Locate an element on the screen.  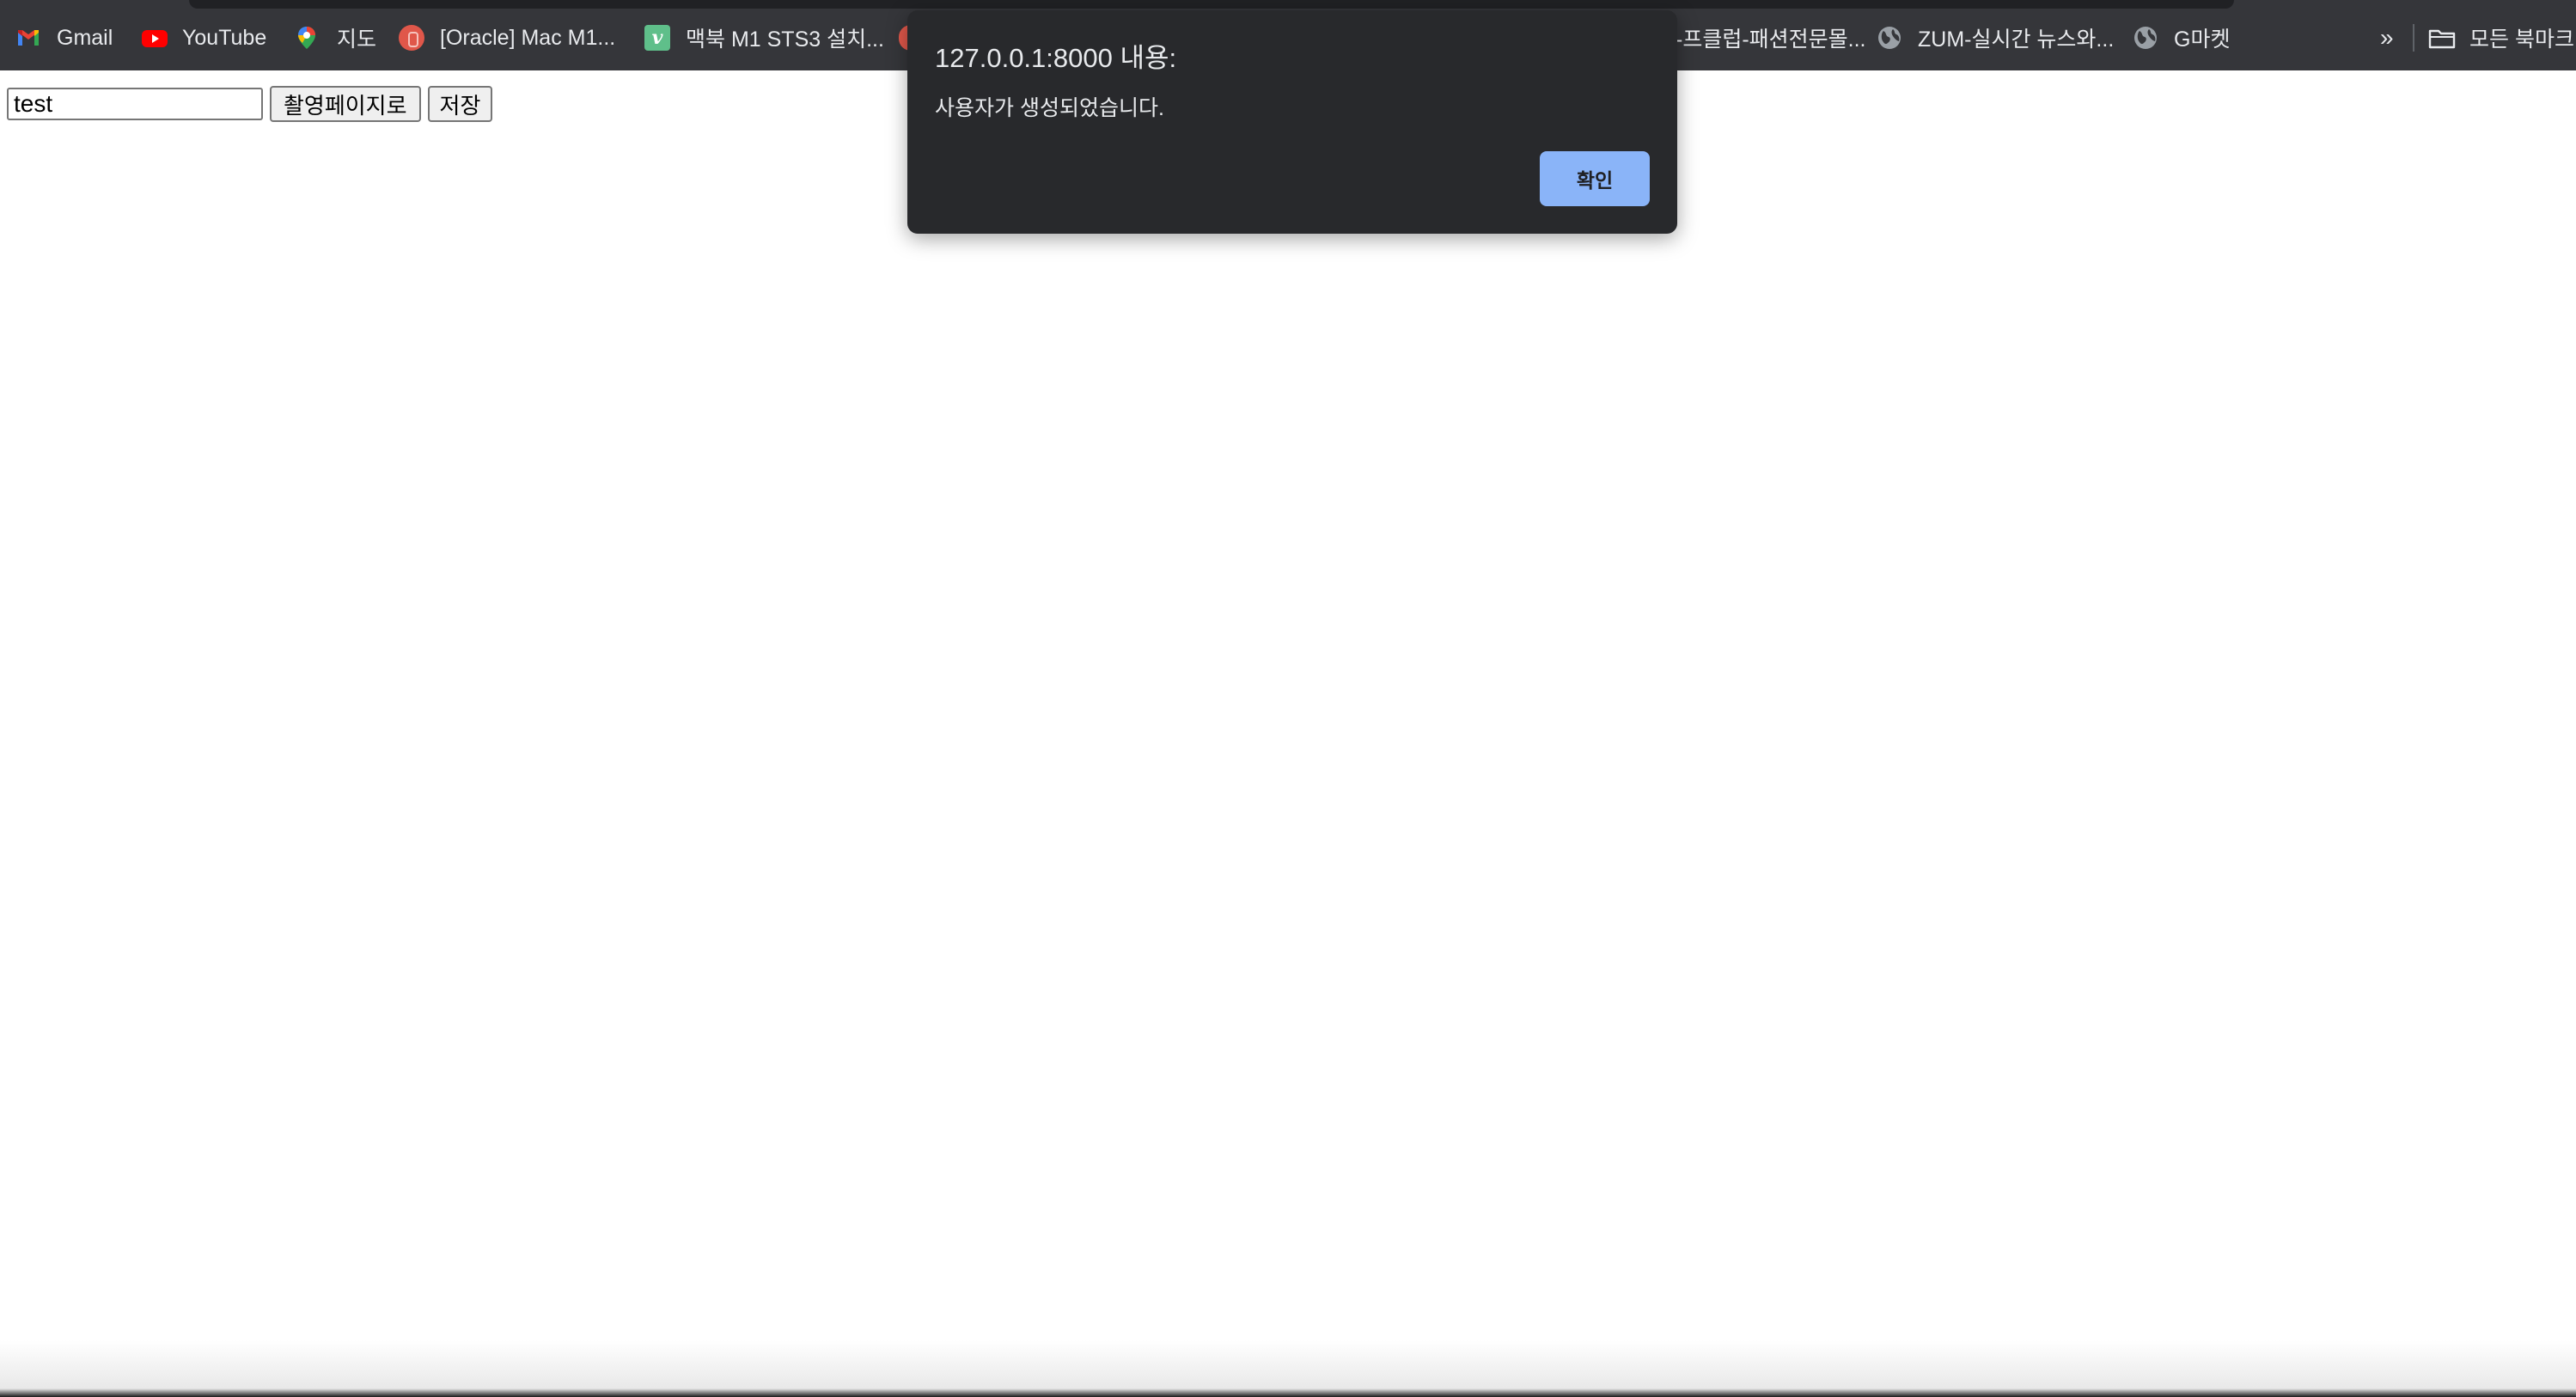
bookmark-label: G마켓 is located at coordinates (2202, 40).